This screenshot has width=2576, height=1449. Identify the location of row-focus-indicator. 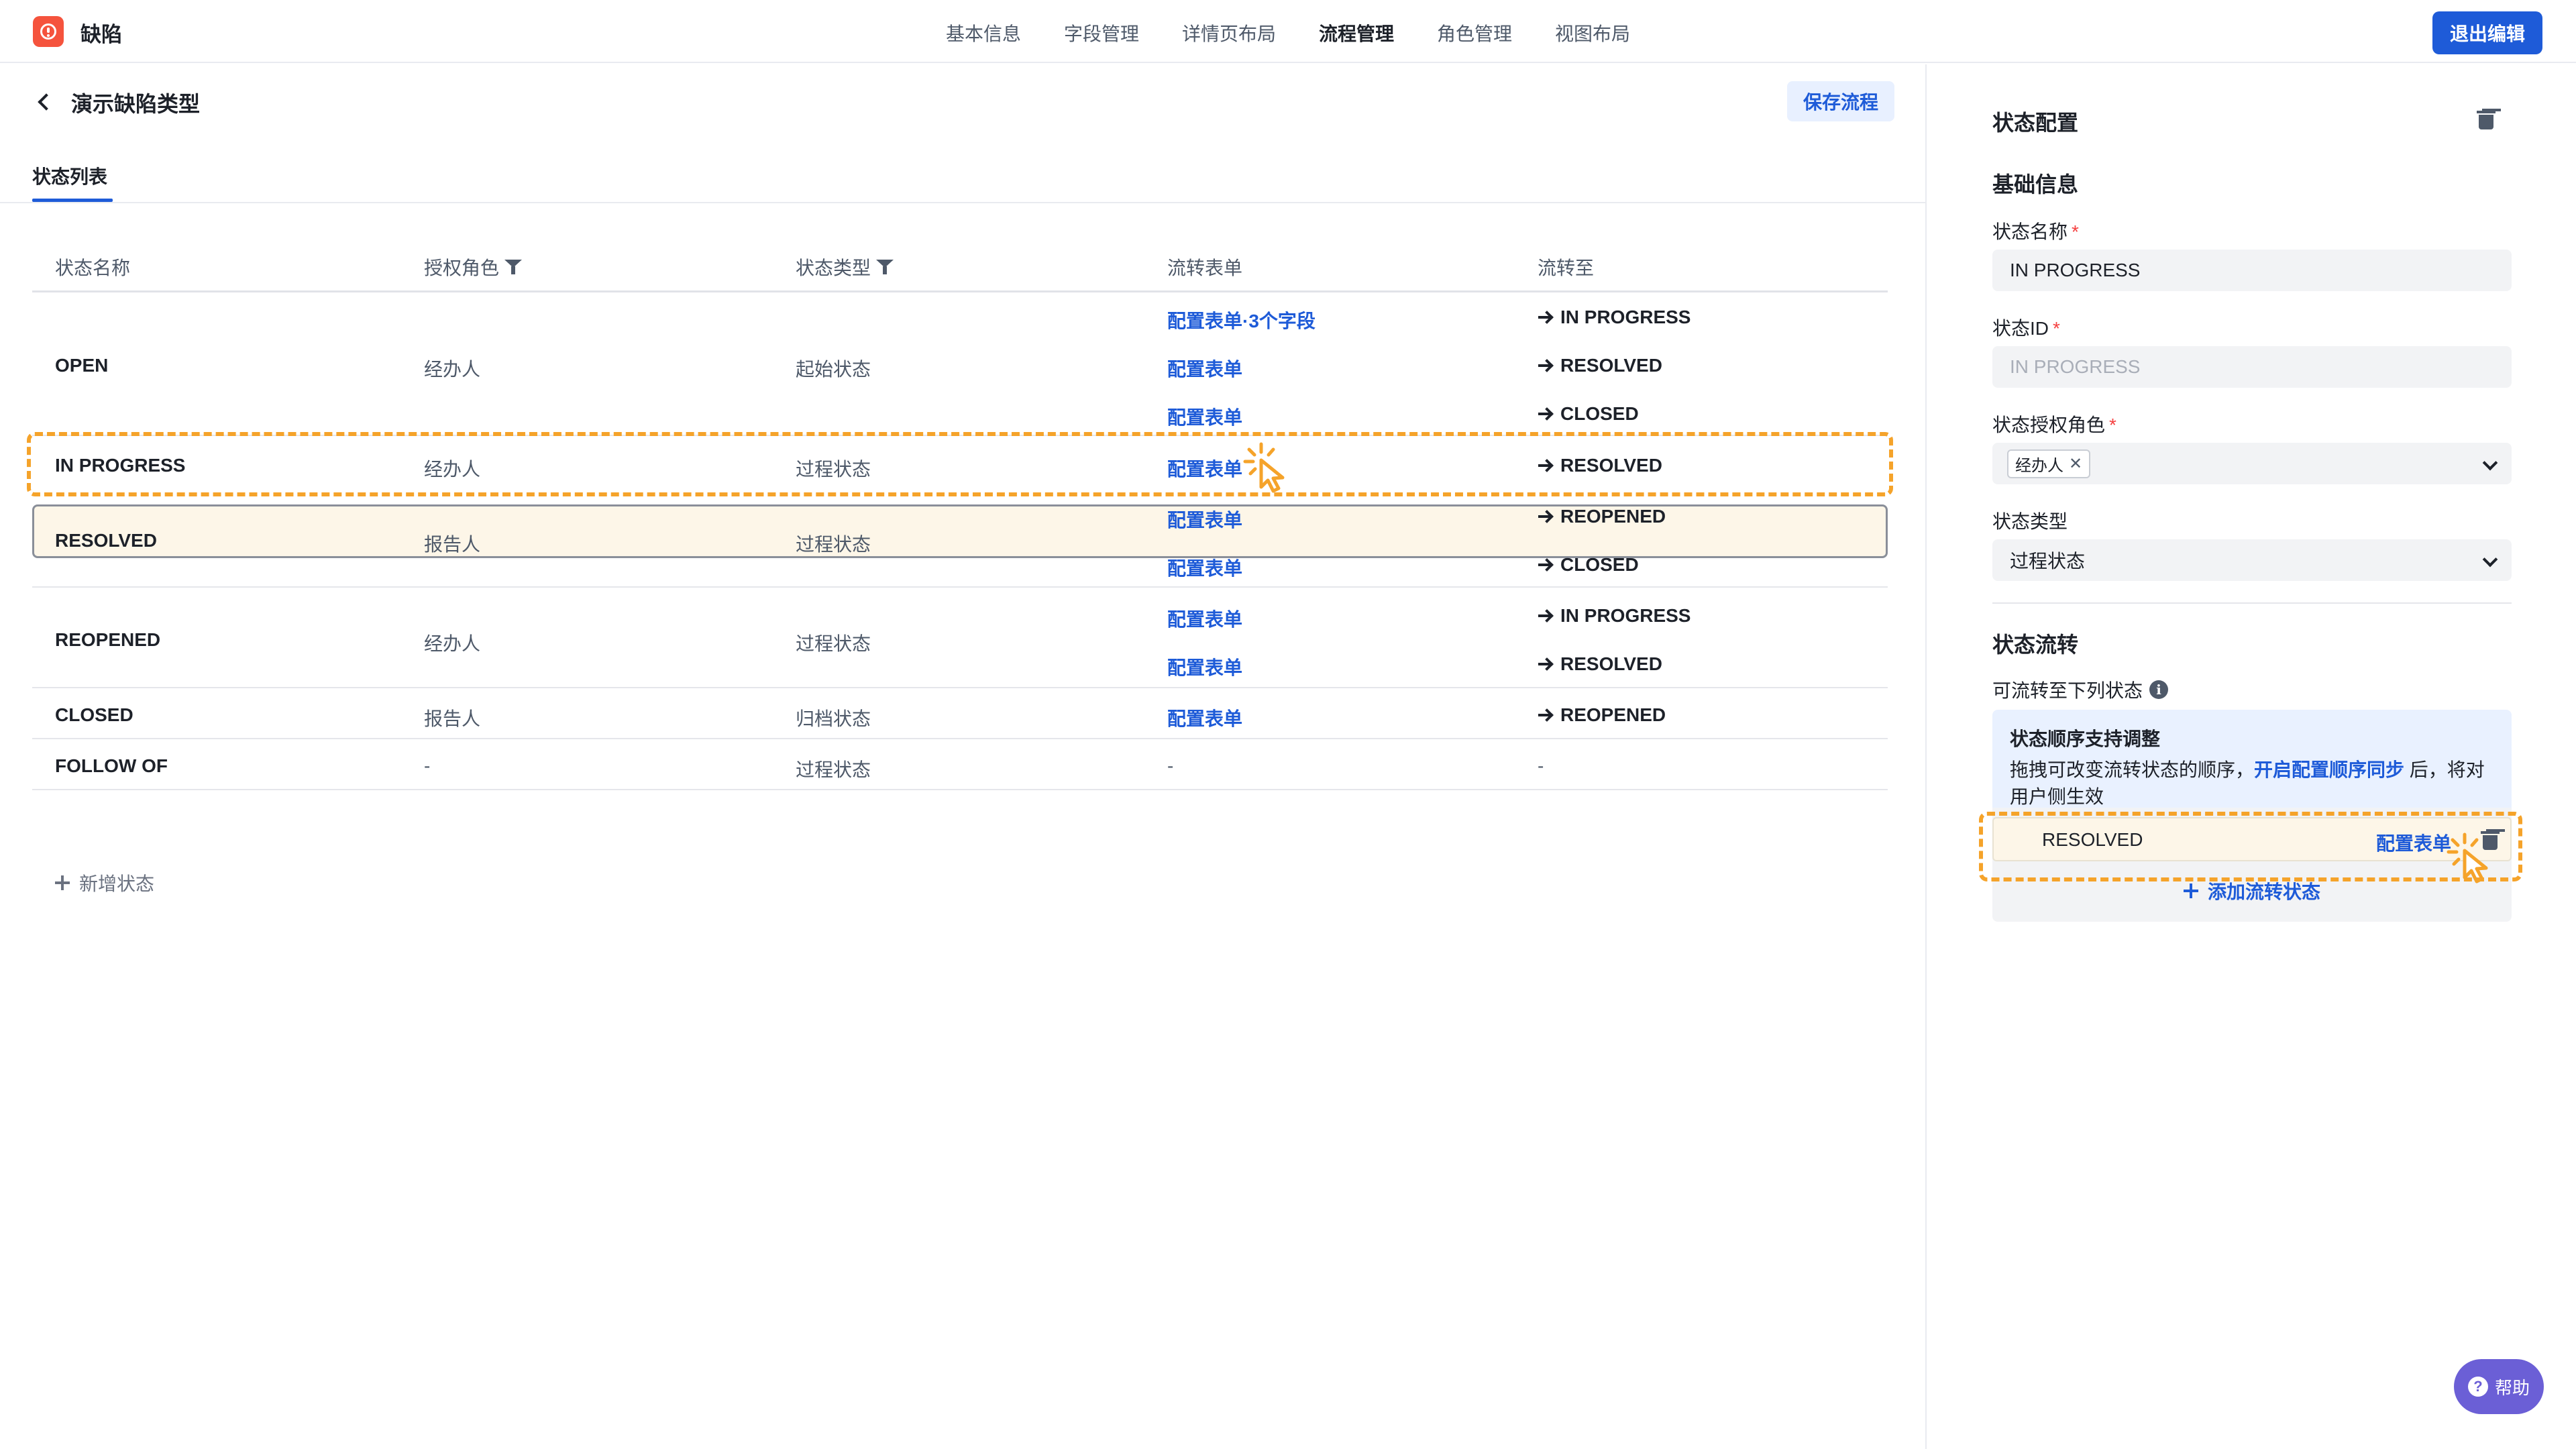
(960, 464).